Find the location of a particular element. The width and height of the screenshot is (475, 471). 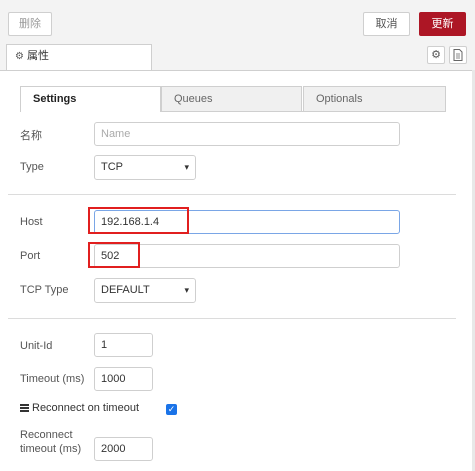

tab-underline is located at coordinates (303, 111).